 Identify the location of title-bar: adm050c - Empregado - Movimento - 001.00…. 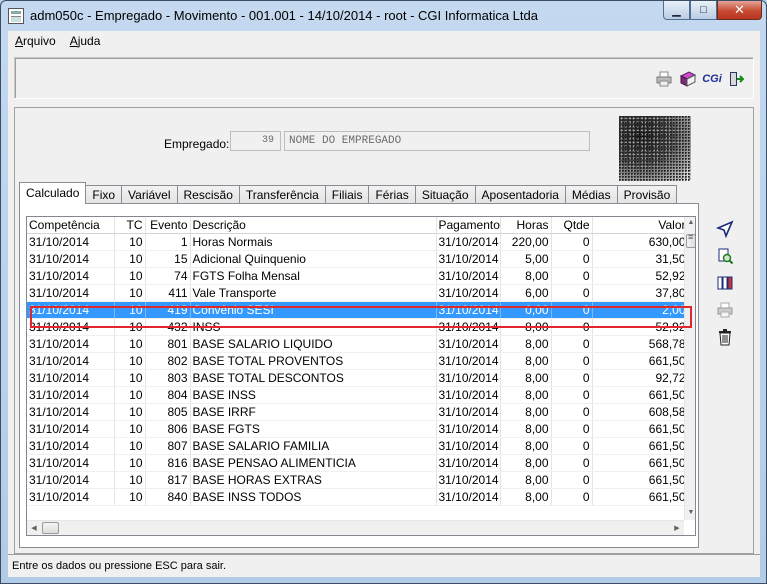
(383, 16).